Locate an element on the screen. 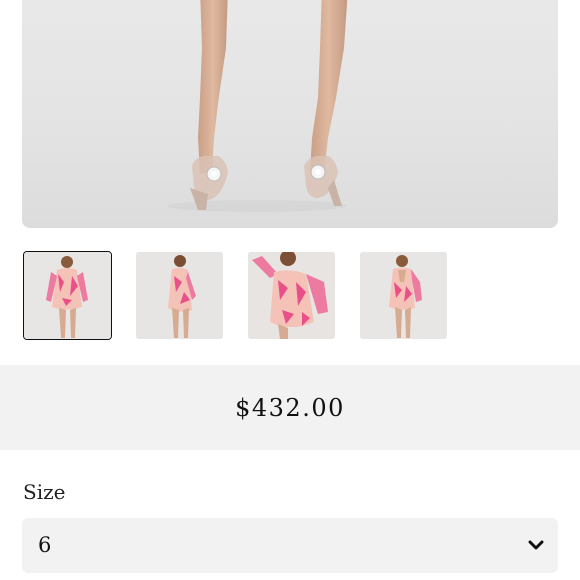 The image size is (580, 580). size-label: Size is located at coordinates (44, 492).